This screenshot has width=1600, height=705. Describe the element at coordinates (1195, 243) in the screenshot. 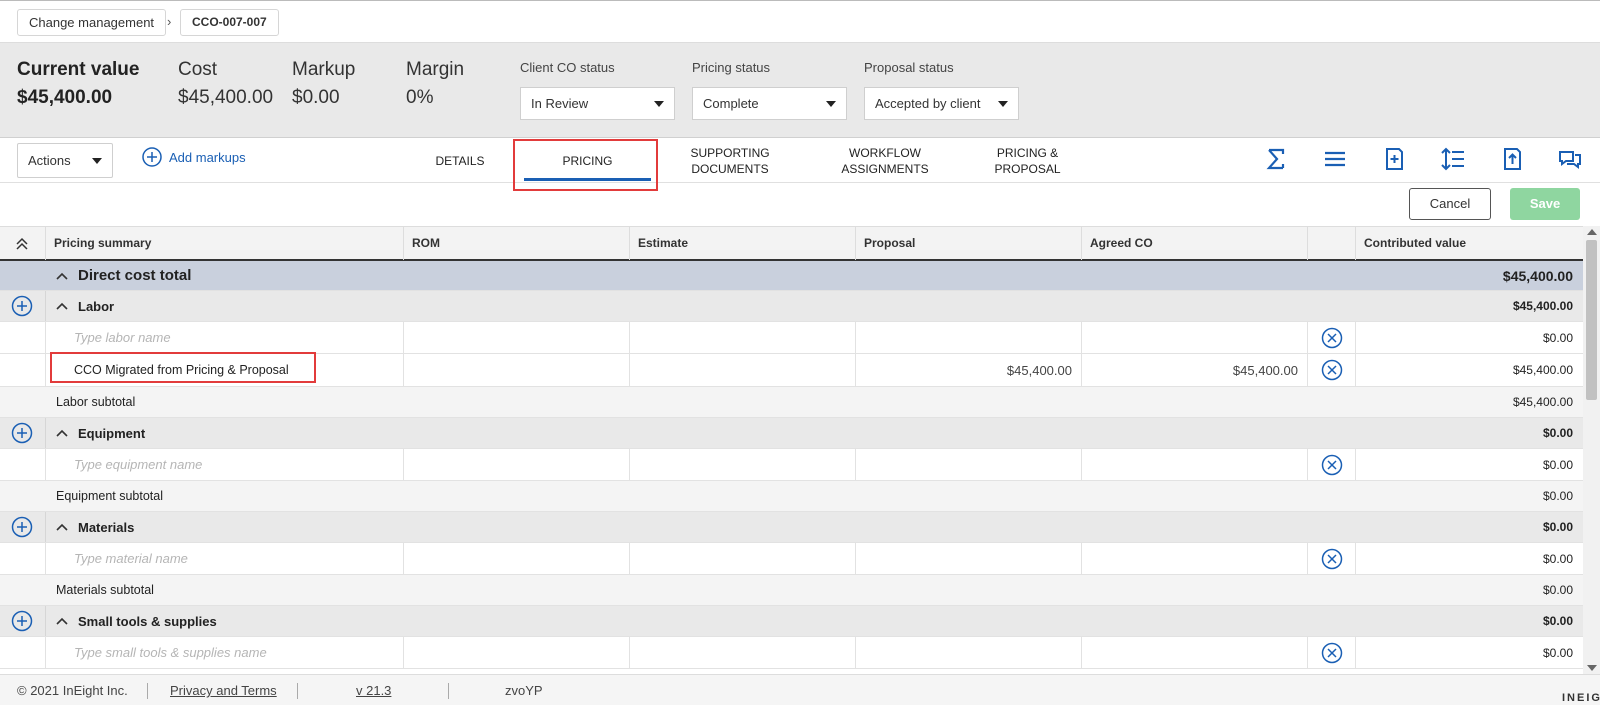

I see `header-agreed-co: Agreed CO` at that location.